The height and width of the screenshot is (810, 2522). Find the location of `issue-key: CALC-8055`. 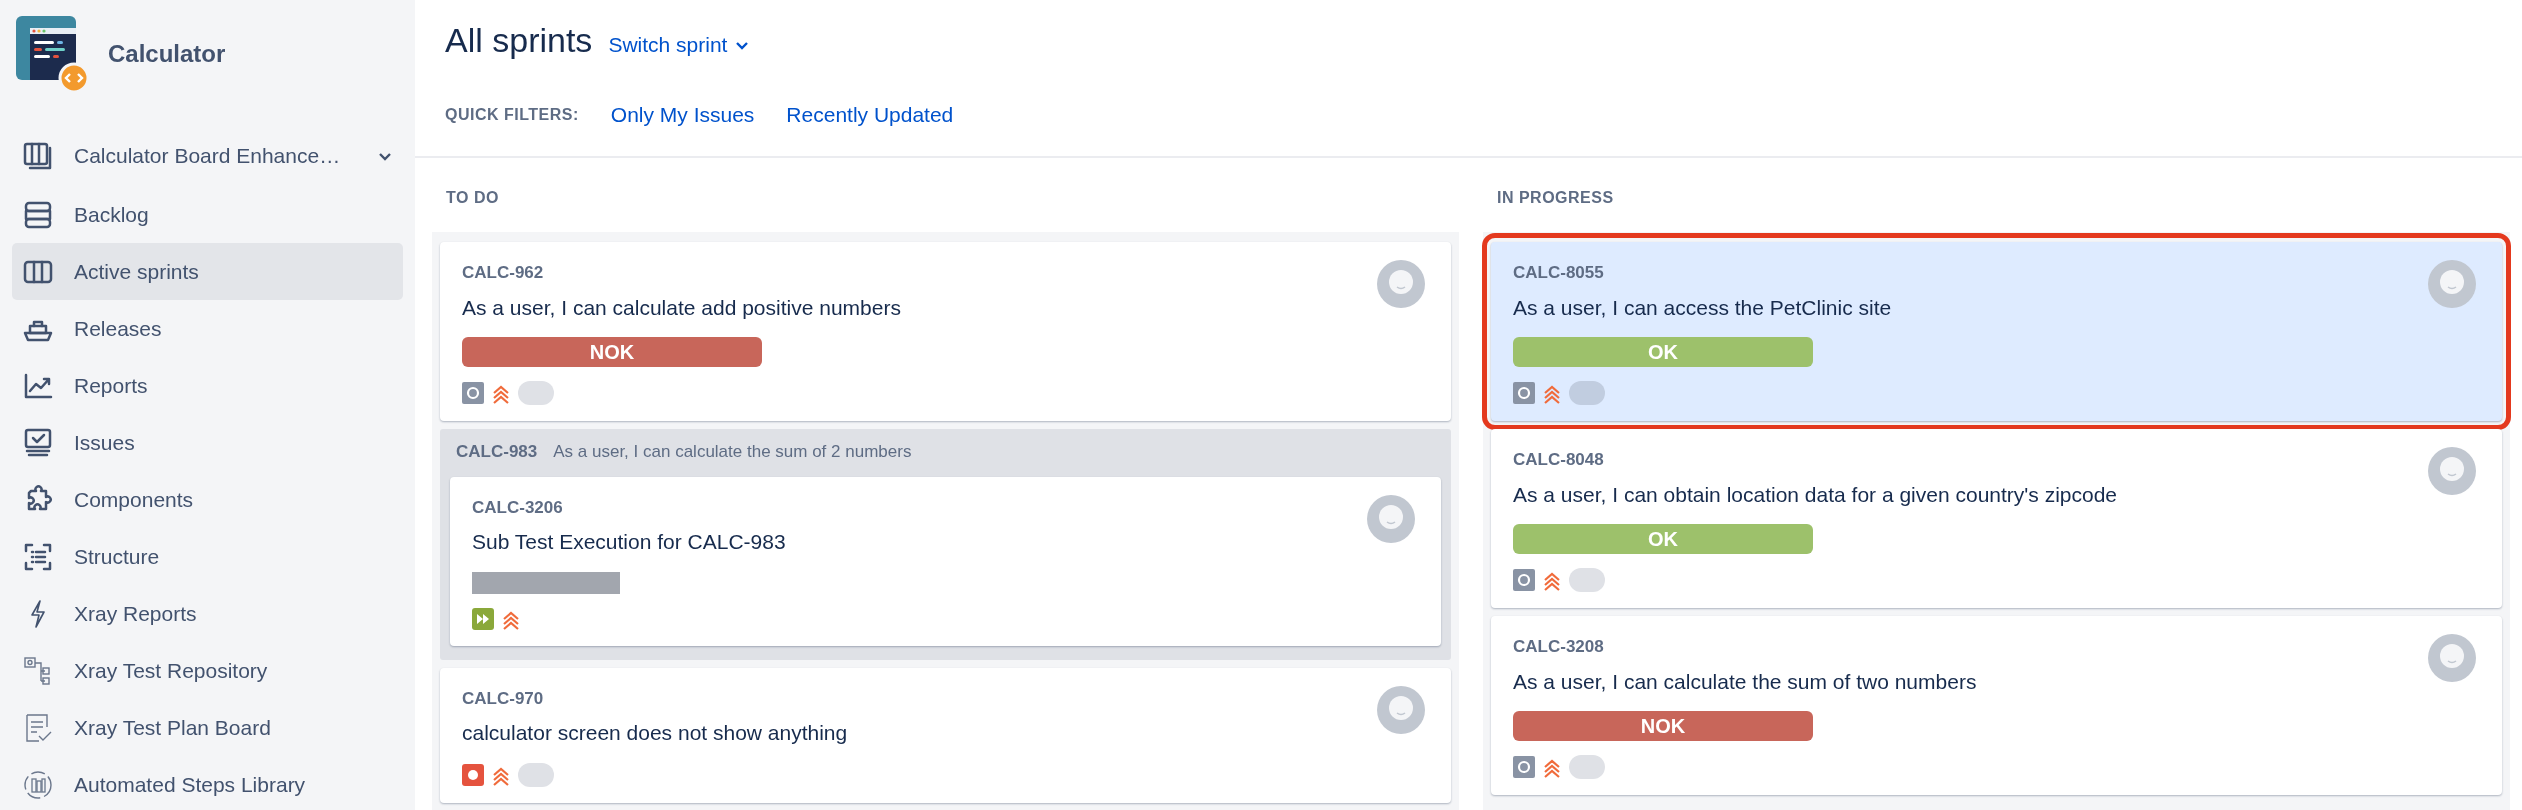

issue-key: CALC-8055 is located at coordinates (1996, 273).